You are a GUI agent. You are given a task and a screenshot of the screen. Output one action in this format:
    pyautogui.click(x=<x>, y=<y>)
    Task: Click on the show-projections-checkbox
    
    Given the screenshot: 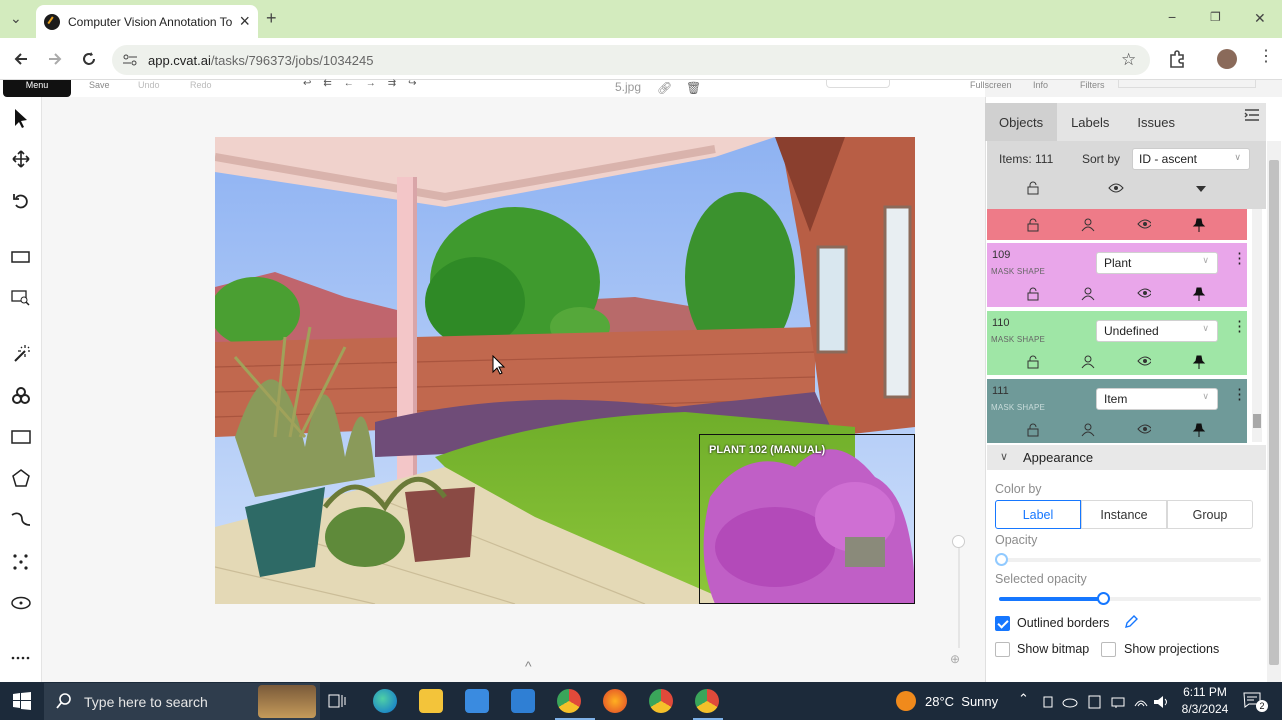 What is the action you would take?
    pyautogui.click(x=1108, y=649)
    